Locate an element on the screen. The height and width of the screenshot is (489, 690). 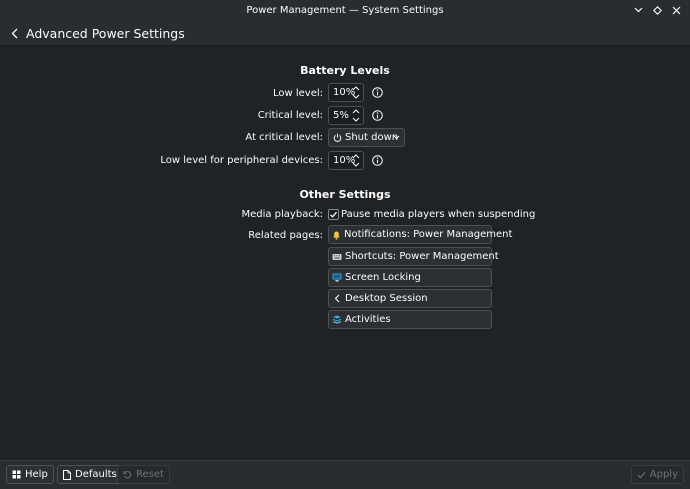
close-icon is located at coordinates (676, 10).